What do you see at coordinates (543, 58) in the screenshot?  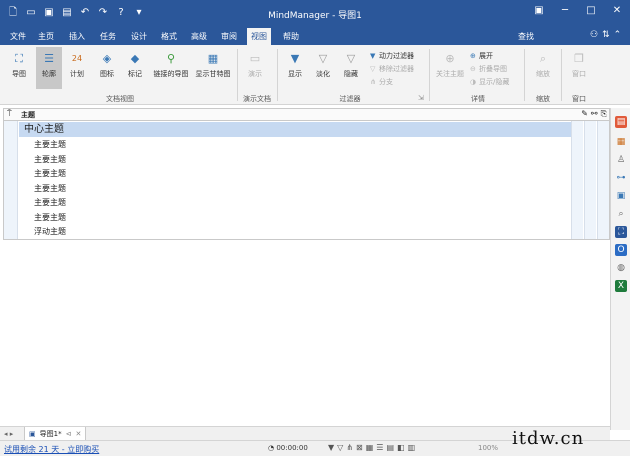 I see `zoom-icon: ⌕` at bounding box center [543, 58].